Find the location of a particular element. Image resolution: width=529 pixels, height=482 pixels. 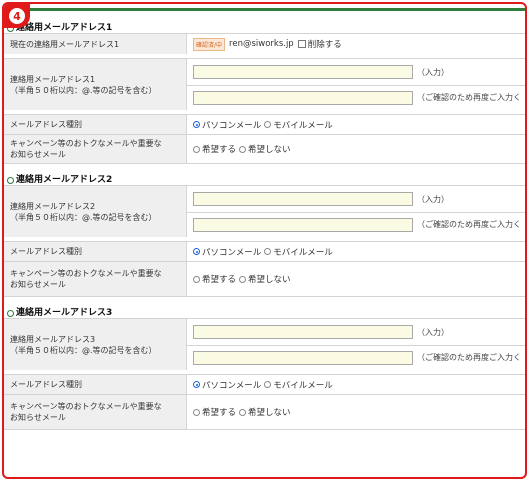

step-number: 4 is located at coordinates (17, 16).